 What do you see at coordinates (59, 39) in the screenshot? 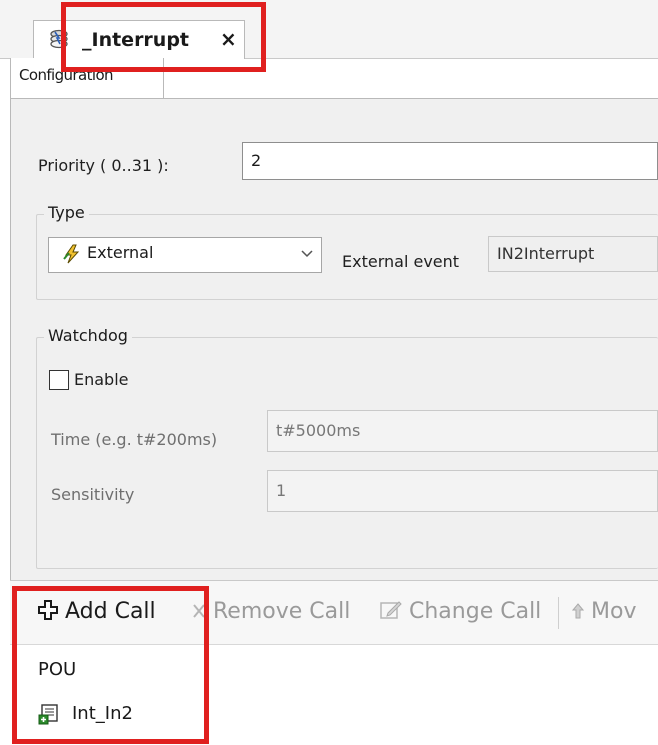
I see `task-stack-icon` at bounding box center [59, 39].